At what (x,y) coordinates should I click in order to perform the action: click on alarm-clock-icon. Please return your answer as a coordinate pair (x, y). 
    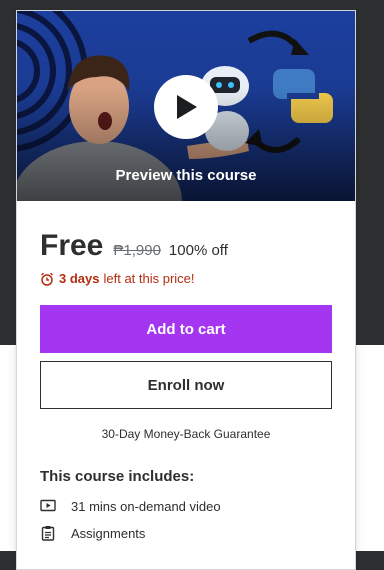
    Looking at the image, I should click on (47, 279).